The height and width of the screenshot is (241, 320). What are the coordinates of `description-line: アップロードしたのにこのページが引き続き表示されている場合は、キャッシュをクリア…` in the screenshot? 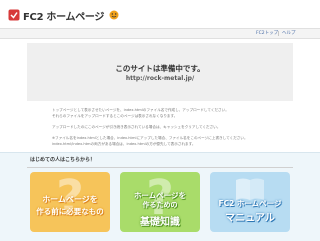 It's located at (136, 127).